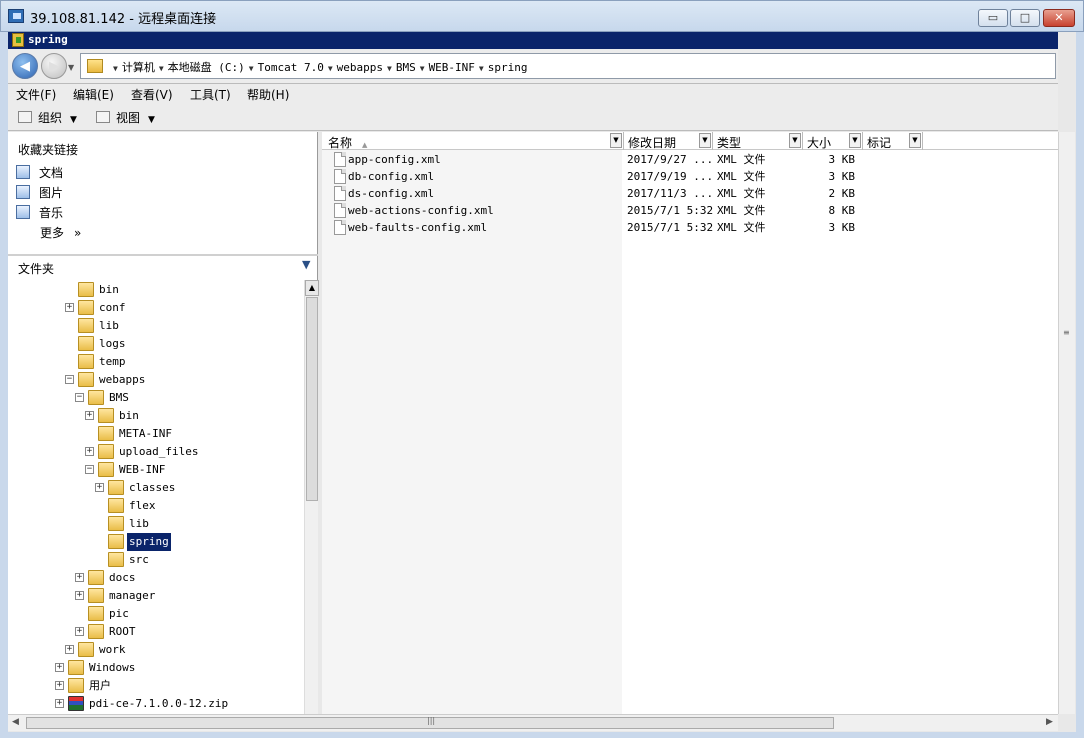 The width and height of the screenshot is (1084, 738). Describe the element at coordinates (156, 542) in the screenshot. I see `tree-item: spring` at that location.